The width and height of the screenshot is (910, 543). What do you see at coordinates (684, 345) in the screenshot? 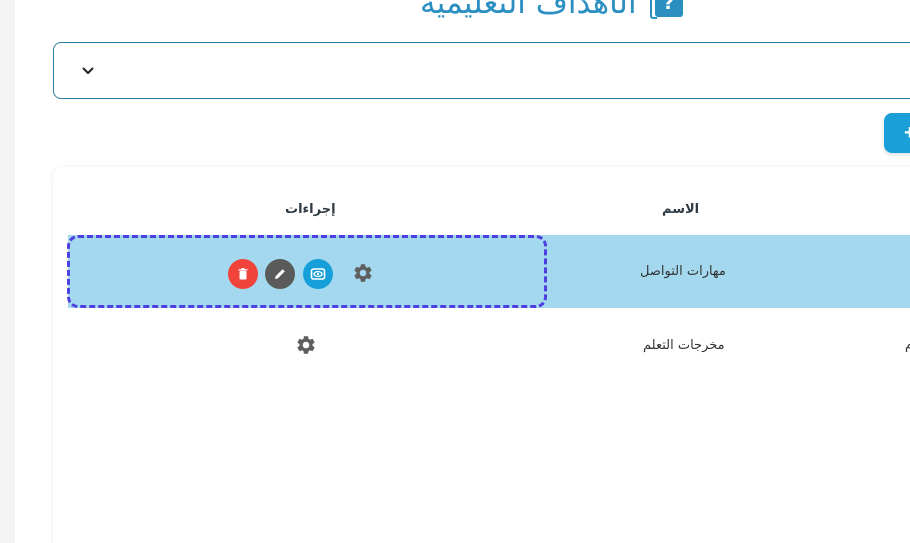
I see `table-cell-name: مخرجات التعلم` at bounding box center [684, 345].